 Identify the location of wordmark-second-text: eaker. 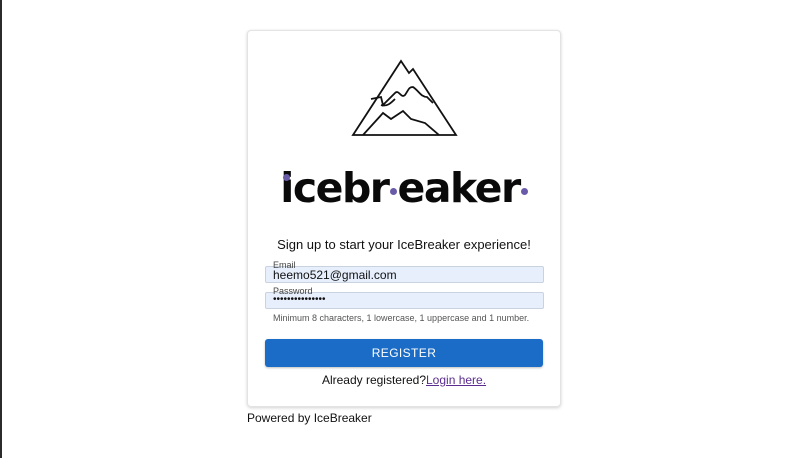
(459, 188).